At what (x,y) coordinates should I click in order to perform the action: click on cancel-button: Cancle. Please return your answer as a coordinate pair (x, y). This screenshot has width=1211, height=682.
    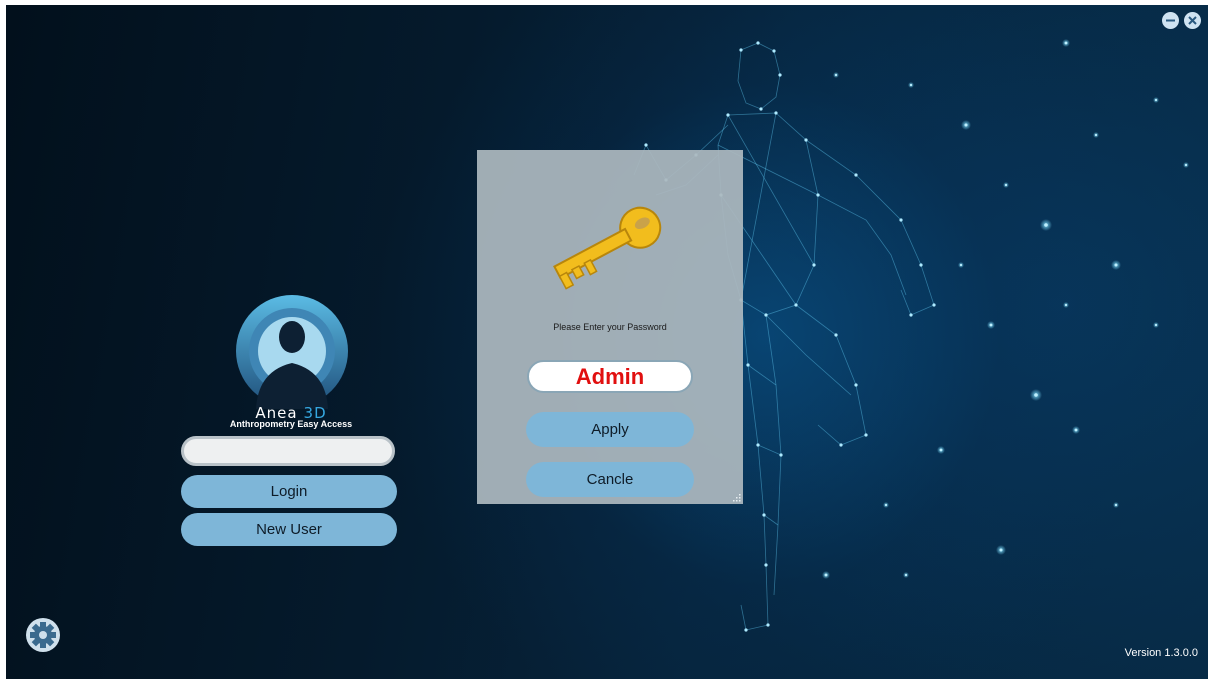
    Looking at the image, I should click on (610, 479).